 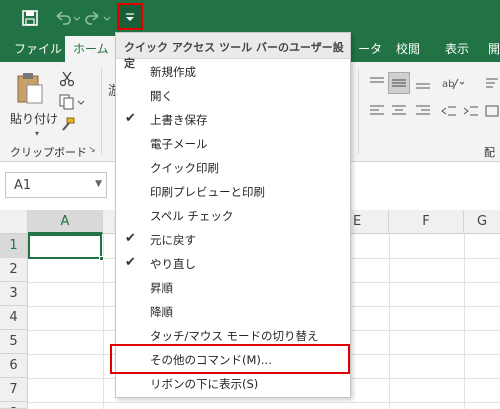 What do you see at coordinates (67, 125) in the screenshot?
I see `format-painter-button` at bounding box center [67, 125].